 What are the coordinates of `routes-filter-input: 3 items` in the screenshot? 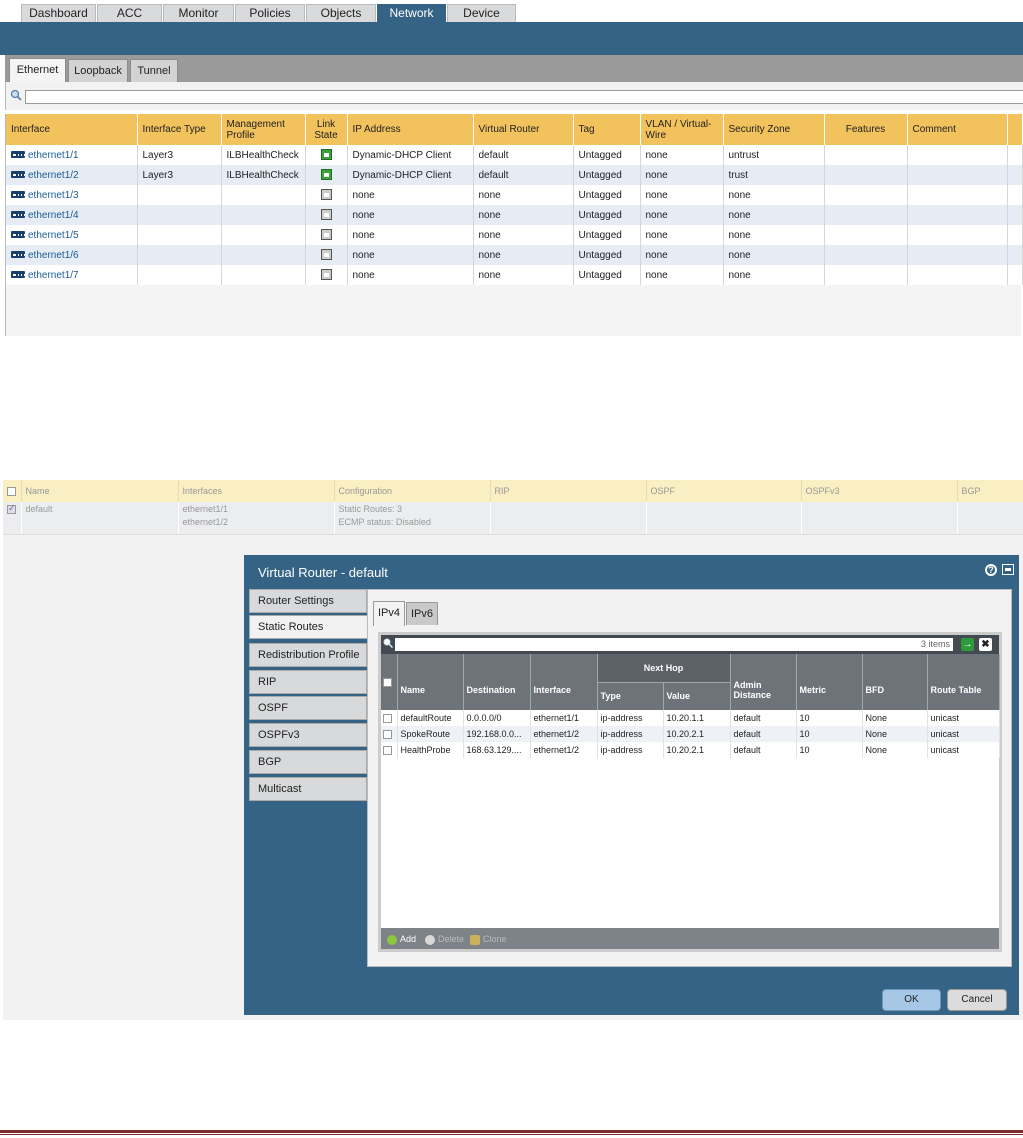 It's located at (674, 644).